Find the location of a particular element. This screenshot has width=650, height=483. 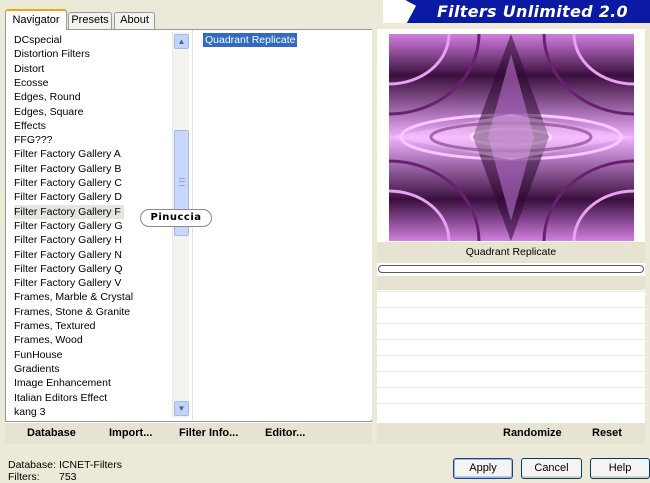

progress-bar is located at coordinates (511, 269).